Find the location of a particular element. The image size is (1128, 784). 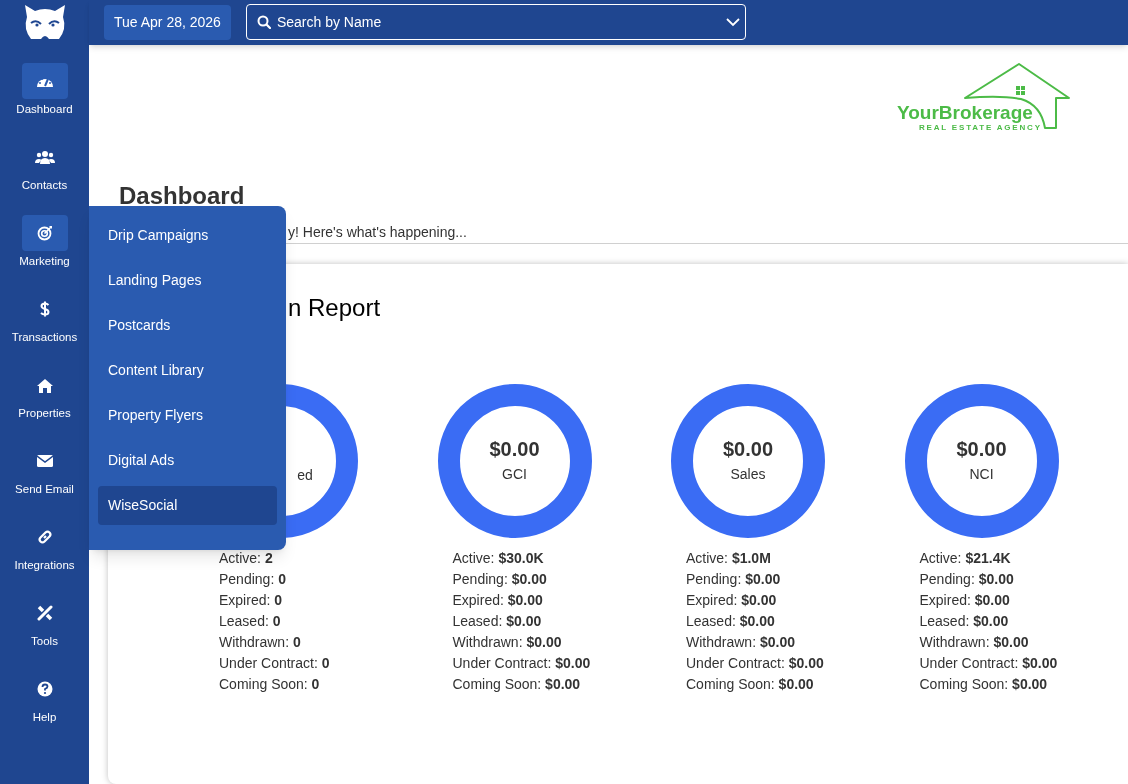

sidebar-item: Properties is located at coordinates (44, 405).